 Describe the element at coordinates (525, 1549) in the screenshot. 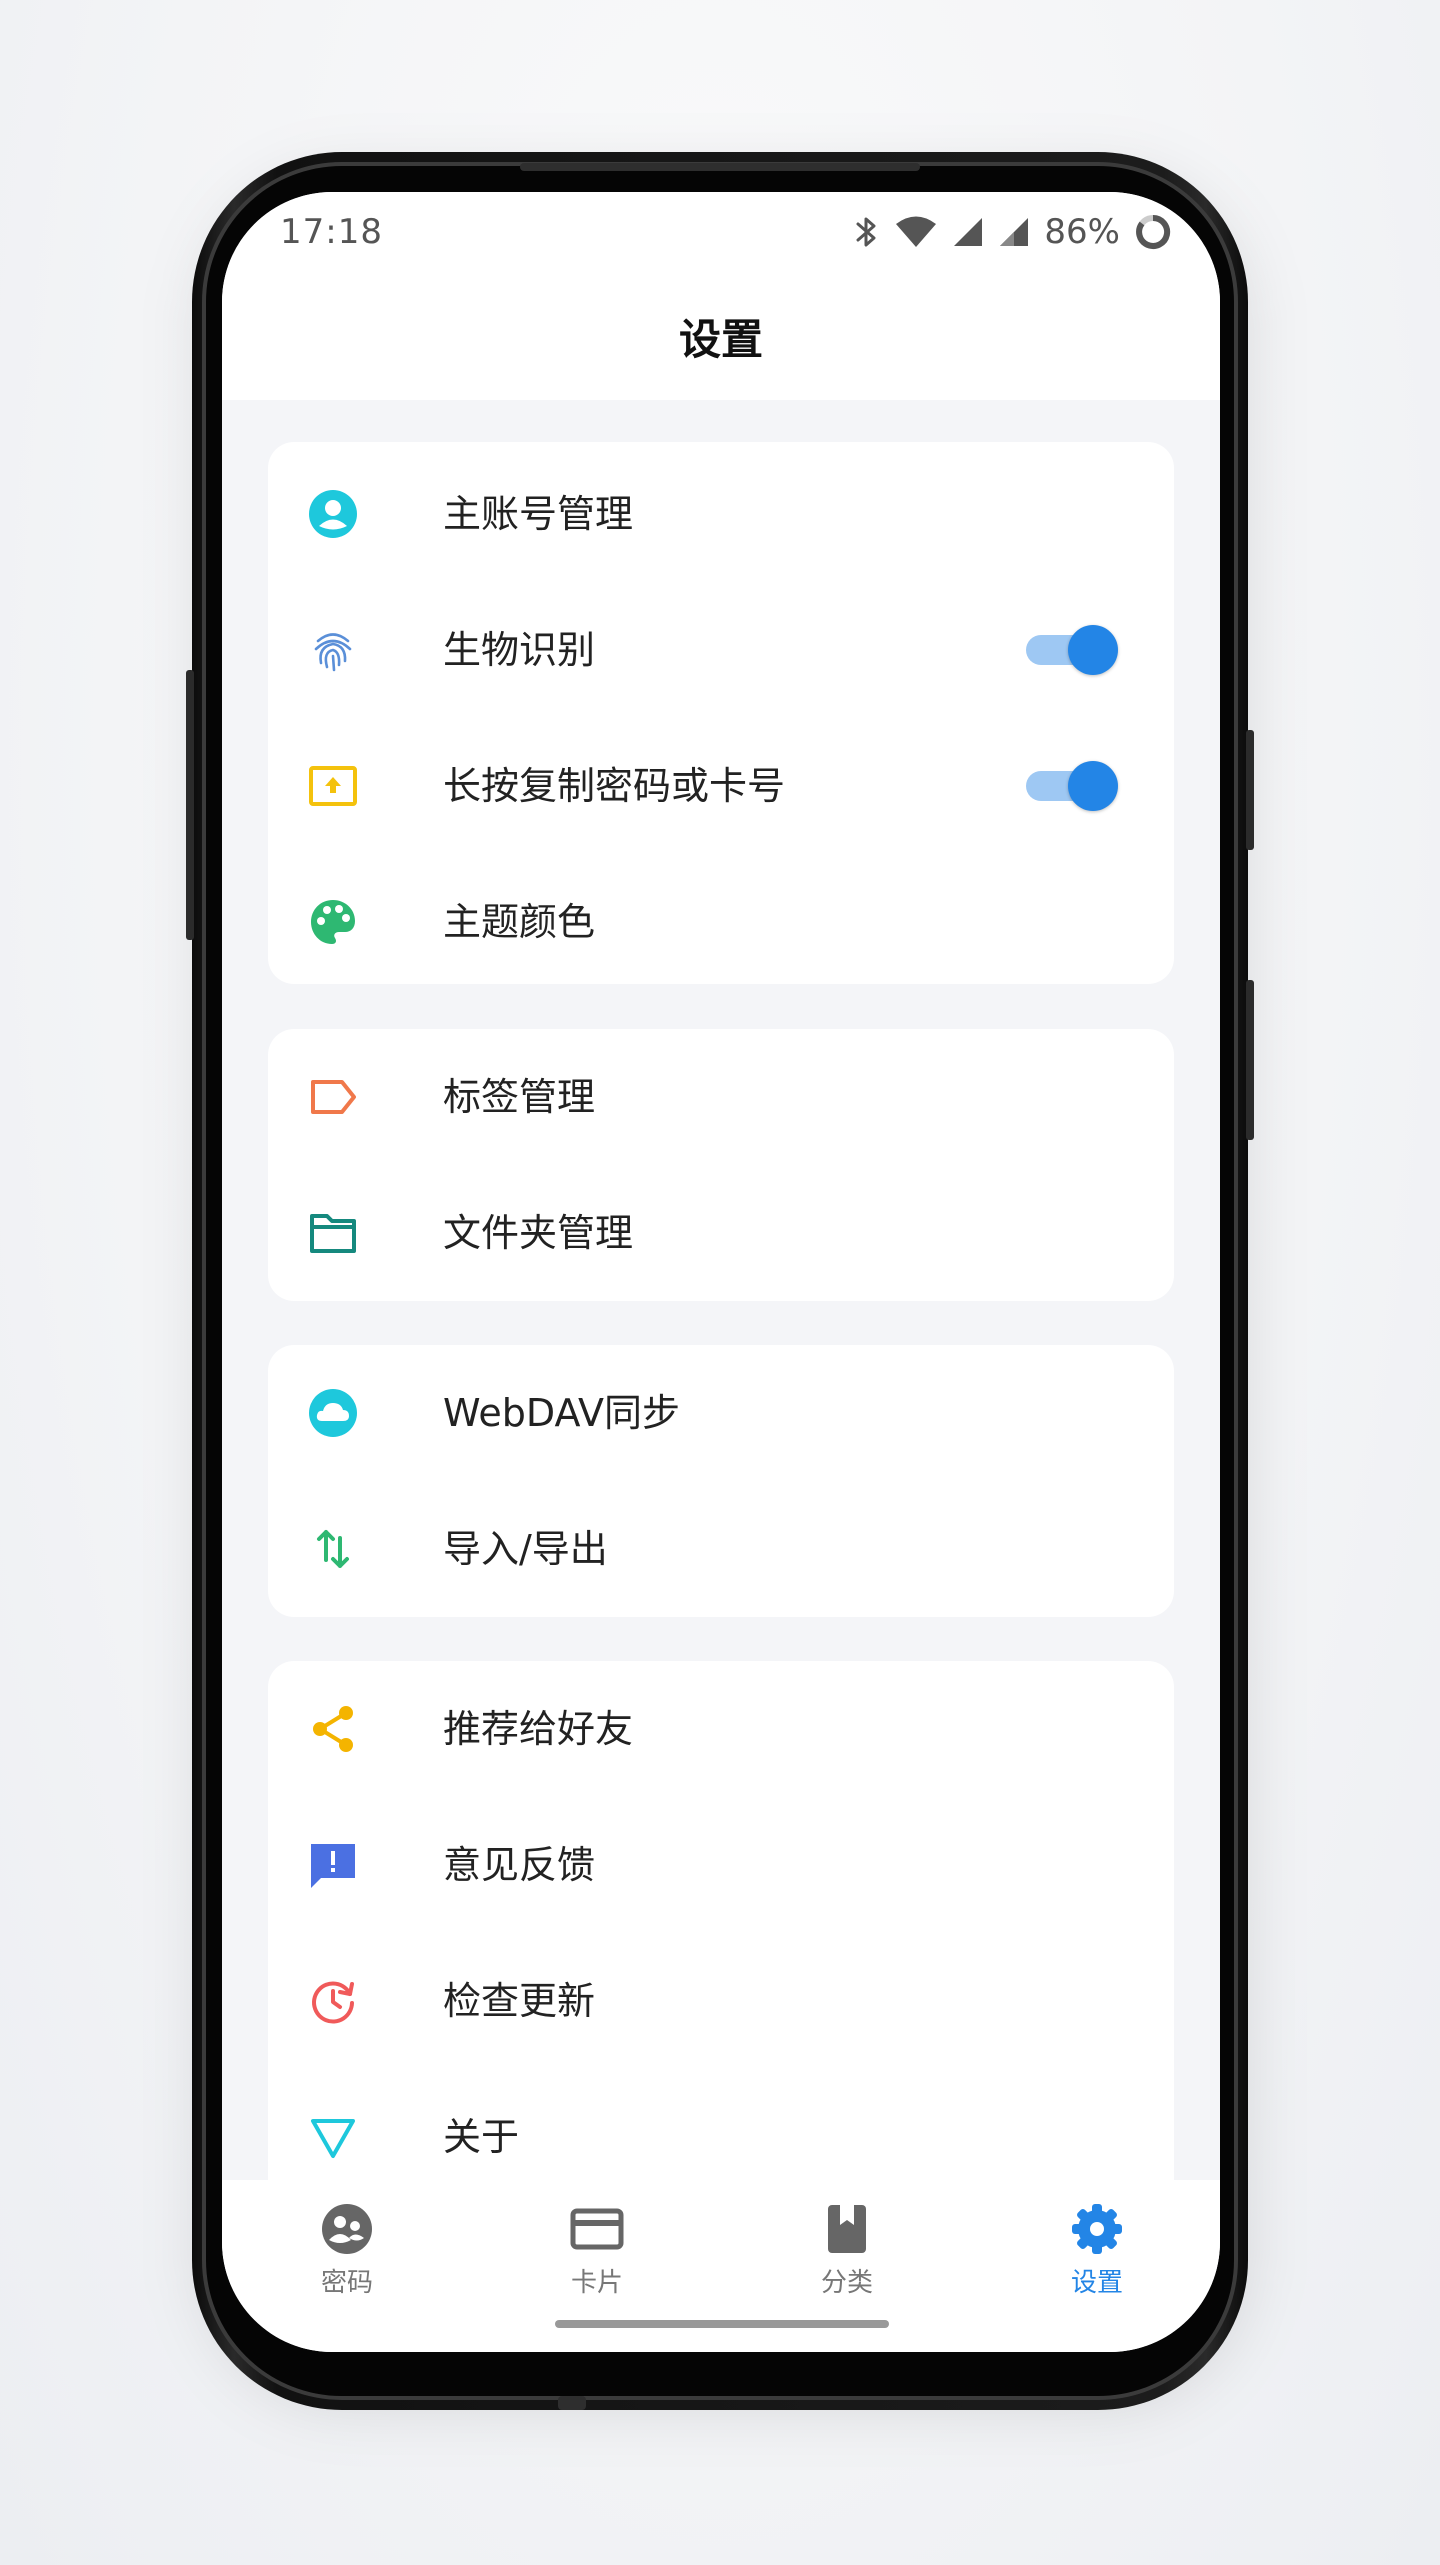

I see `setting-label: 导入/导出` at that location.